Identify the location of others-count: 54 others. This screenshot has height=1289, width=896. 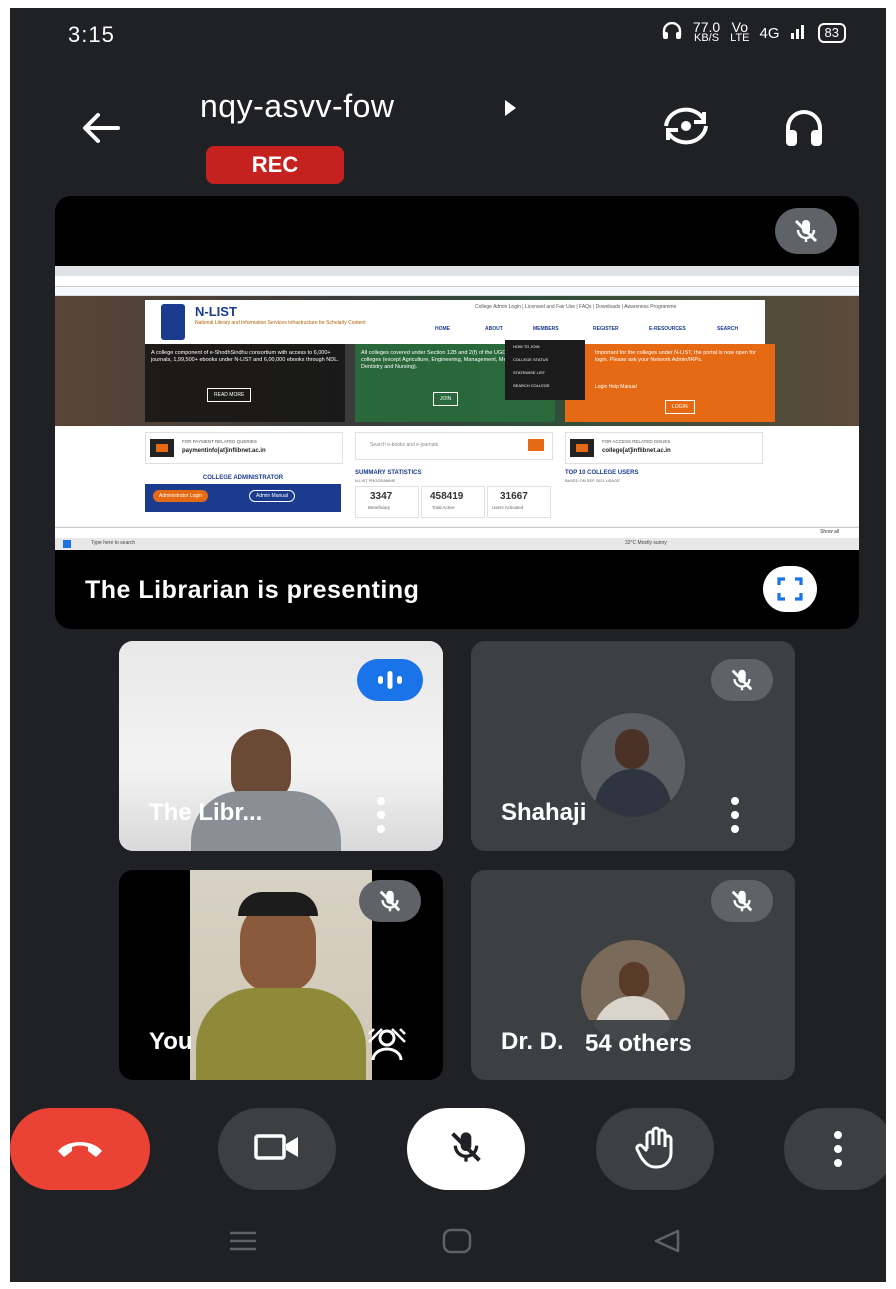
(638, 1043).